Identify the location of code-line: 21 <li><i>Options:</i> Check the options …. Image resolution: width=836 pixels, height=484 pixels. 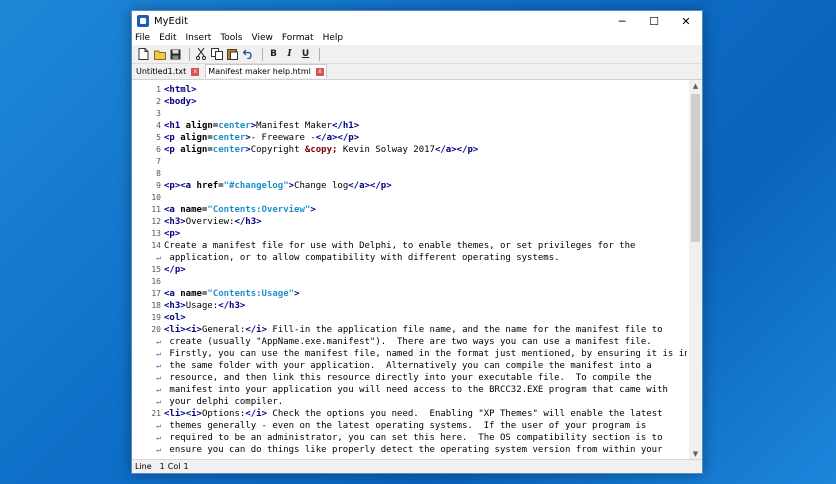
(409, 414).